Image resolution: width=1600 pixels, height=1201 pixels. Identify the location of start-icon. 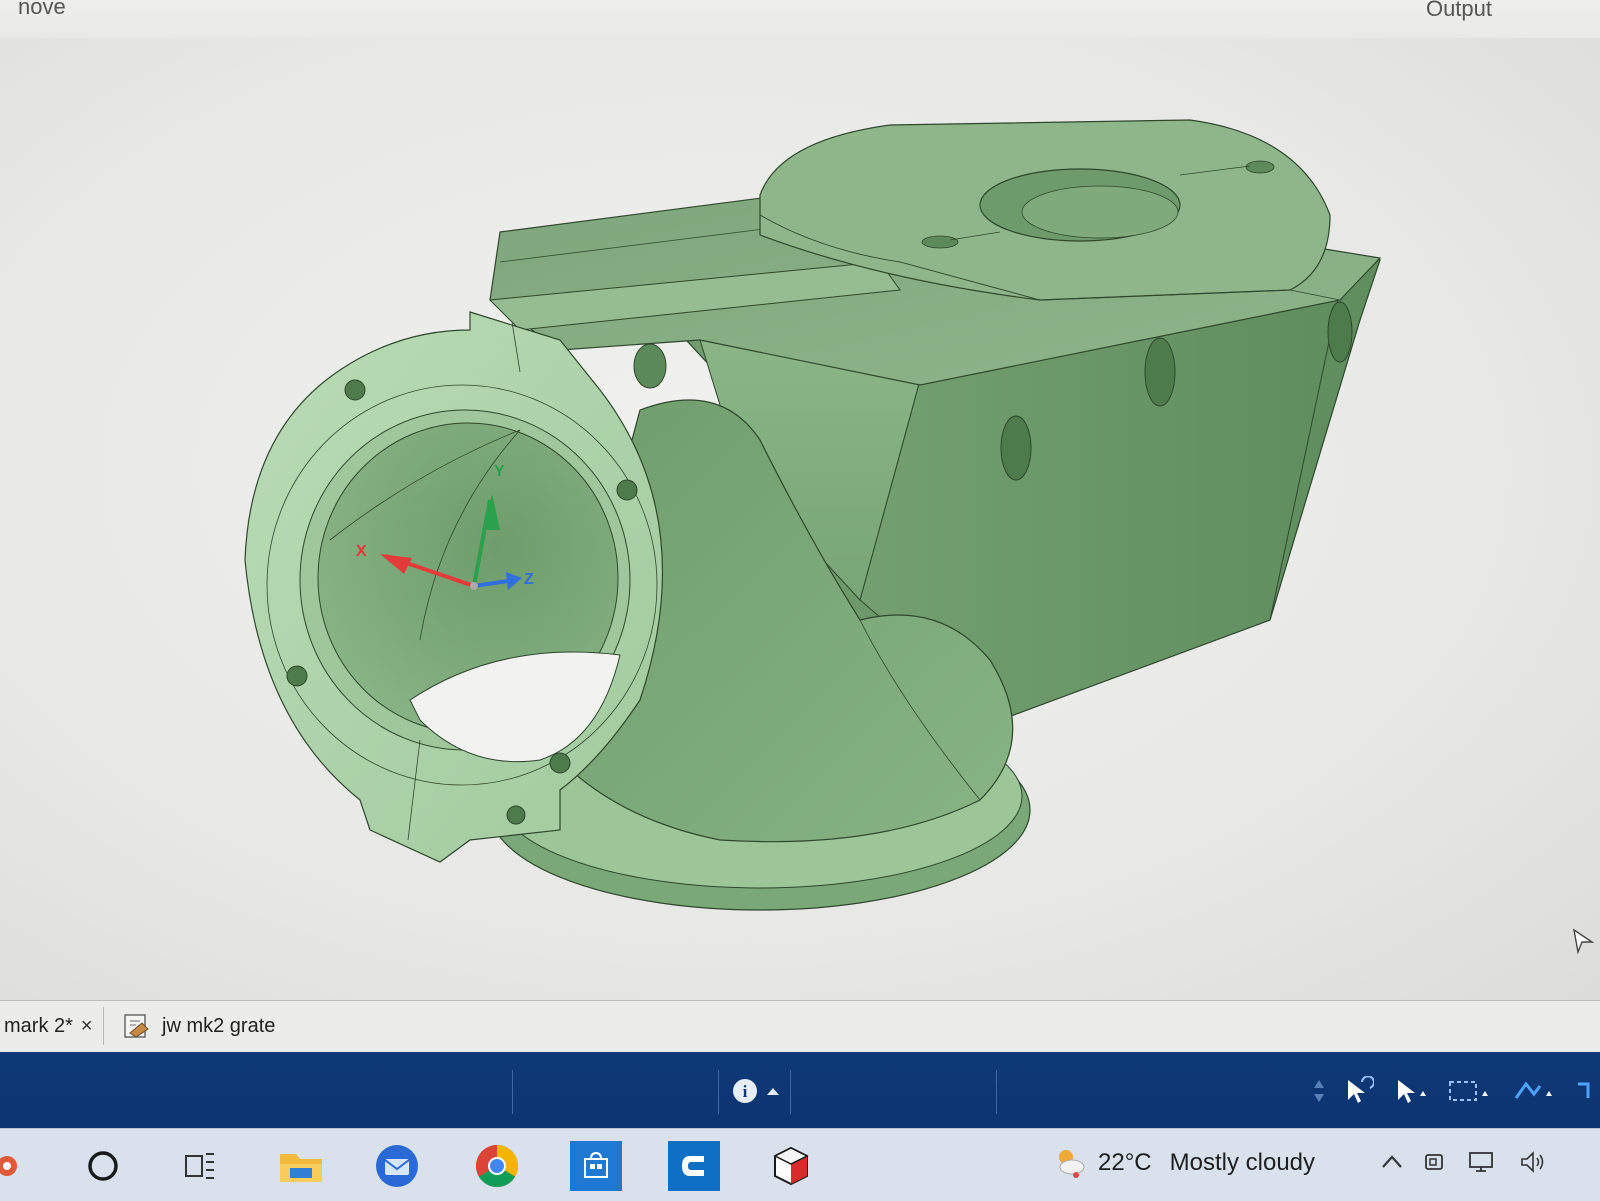
(16, 1166).